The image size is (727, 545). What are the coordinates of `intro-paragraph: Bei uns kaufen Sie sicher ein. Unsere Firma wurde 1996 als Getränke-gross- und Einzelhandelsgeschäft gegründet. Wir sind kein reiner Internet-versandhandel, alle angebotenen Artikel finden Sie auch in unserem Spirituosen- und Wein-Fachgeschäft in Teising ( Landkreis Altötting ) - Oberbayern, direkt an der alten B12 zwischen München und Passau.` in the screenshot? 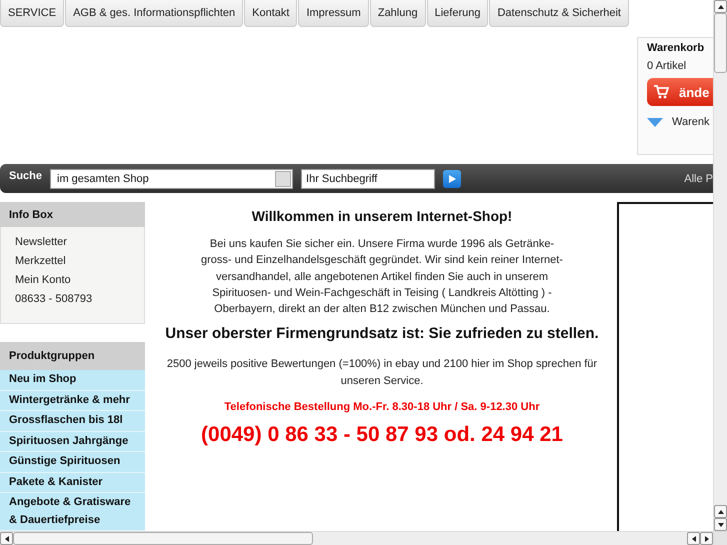 It's located at (382, 277).